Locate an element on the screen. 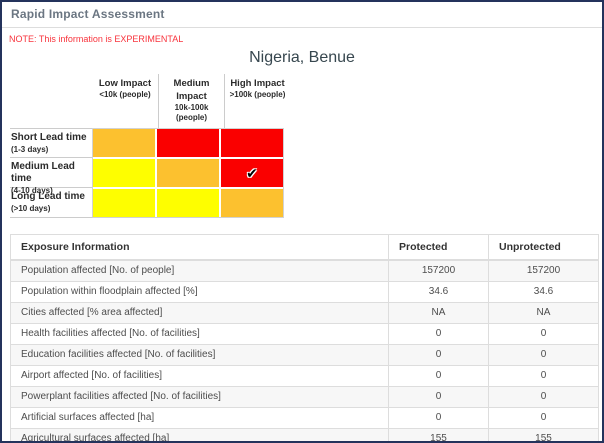 This screenshot has height=443, width=604. matrix-row-label: Long Lead time (>10 days) is located at coordinates (51, 203).